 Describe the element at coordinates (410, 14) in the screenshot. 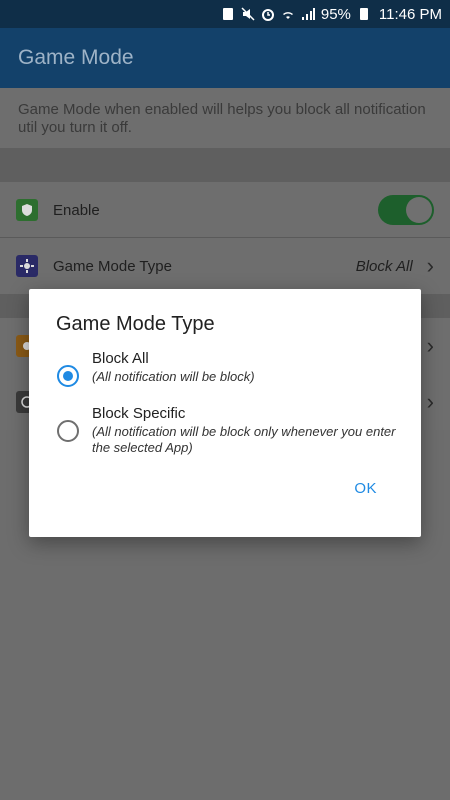

I see `clock: 11:46 PM` at that location.